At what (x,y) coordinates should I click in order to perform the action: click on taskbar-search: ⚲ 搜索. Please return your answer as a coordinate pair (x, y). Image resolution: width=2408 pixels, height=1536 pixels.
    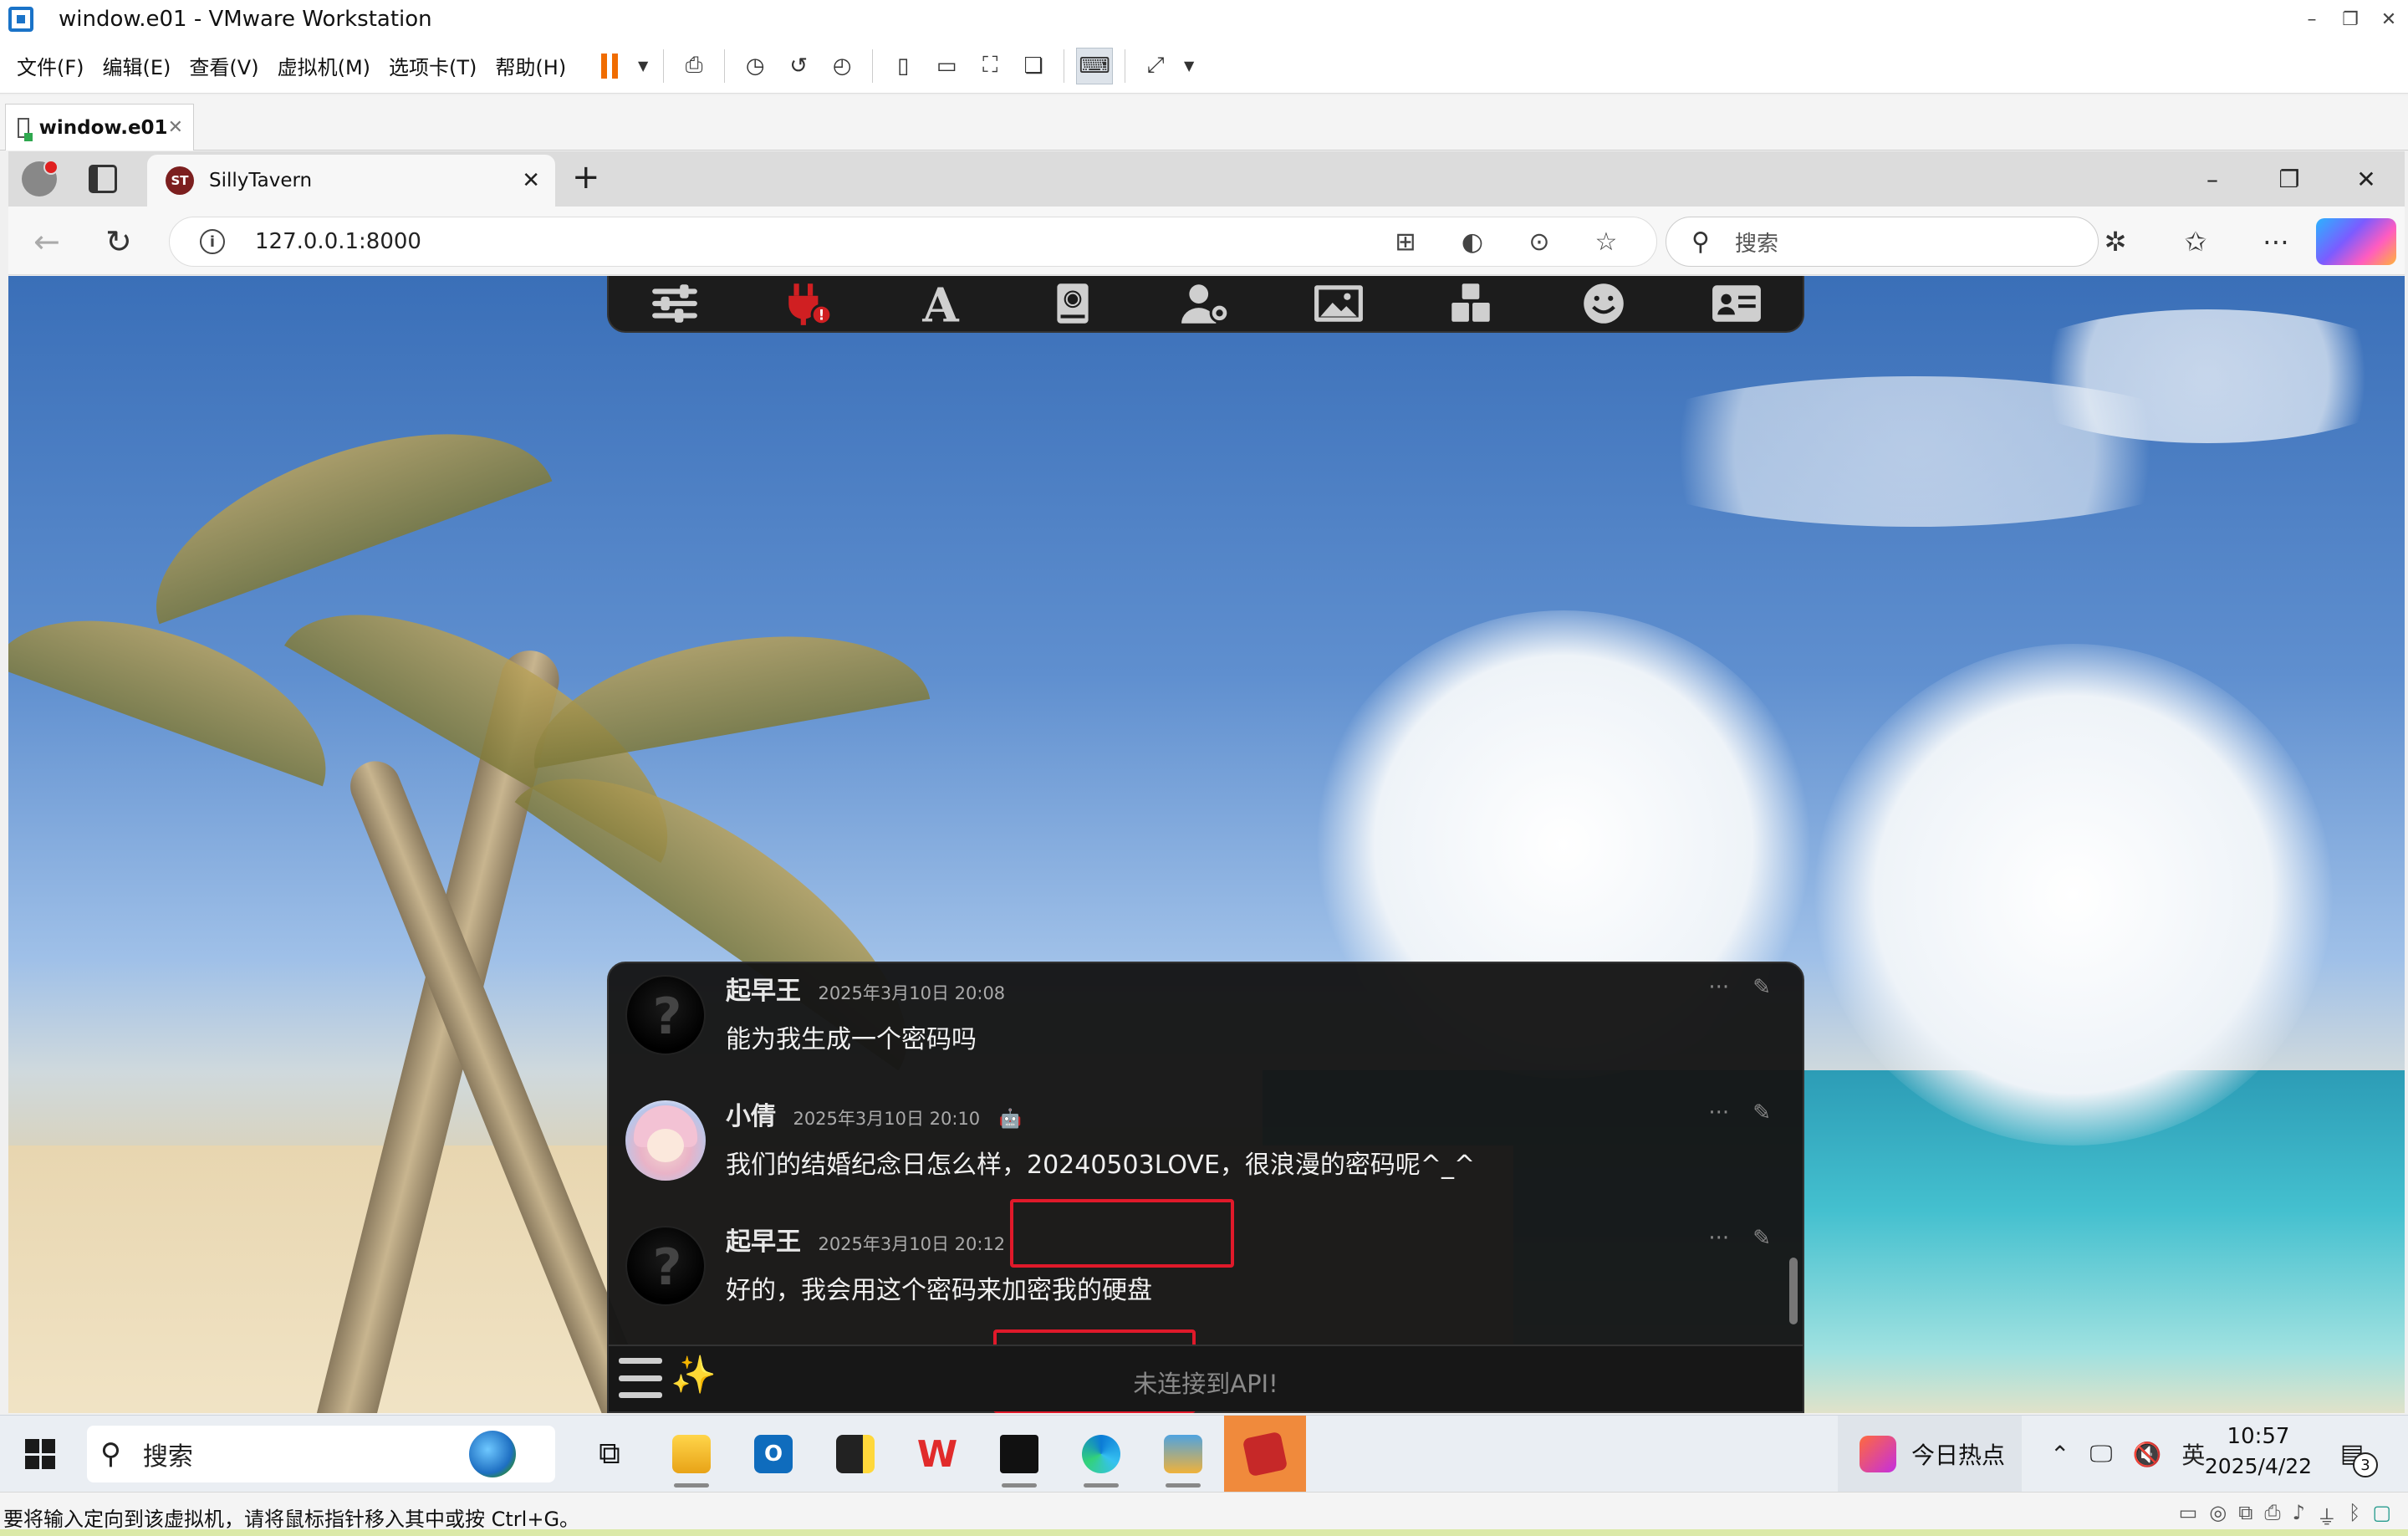
    Looking at the image, I should click on (321, 1454).